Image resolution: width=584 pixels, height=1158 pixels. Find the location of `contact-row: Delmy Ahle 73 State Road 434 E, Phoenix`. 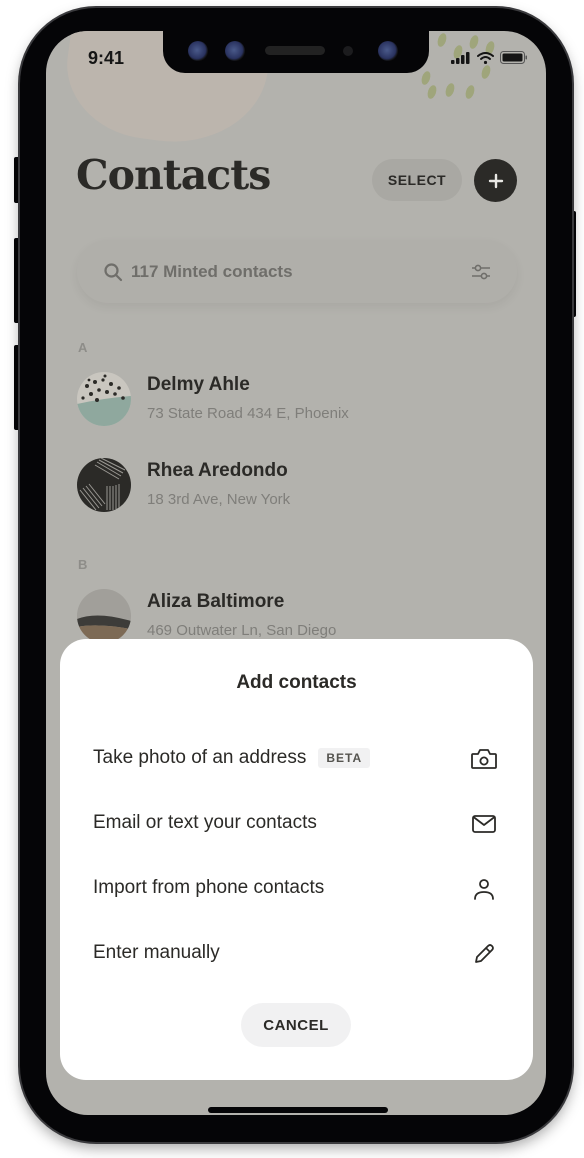

contact-row: Delmy Ahle 73 State Road 434 E, Phoenix is located at coordinates (297, 400).